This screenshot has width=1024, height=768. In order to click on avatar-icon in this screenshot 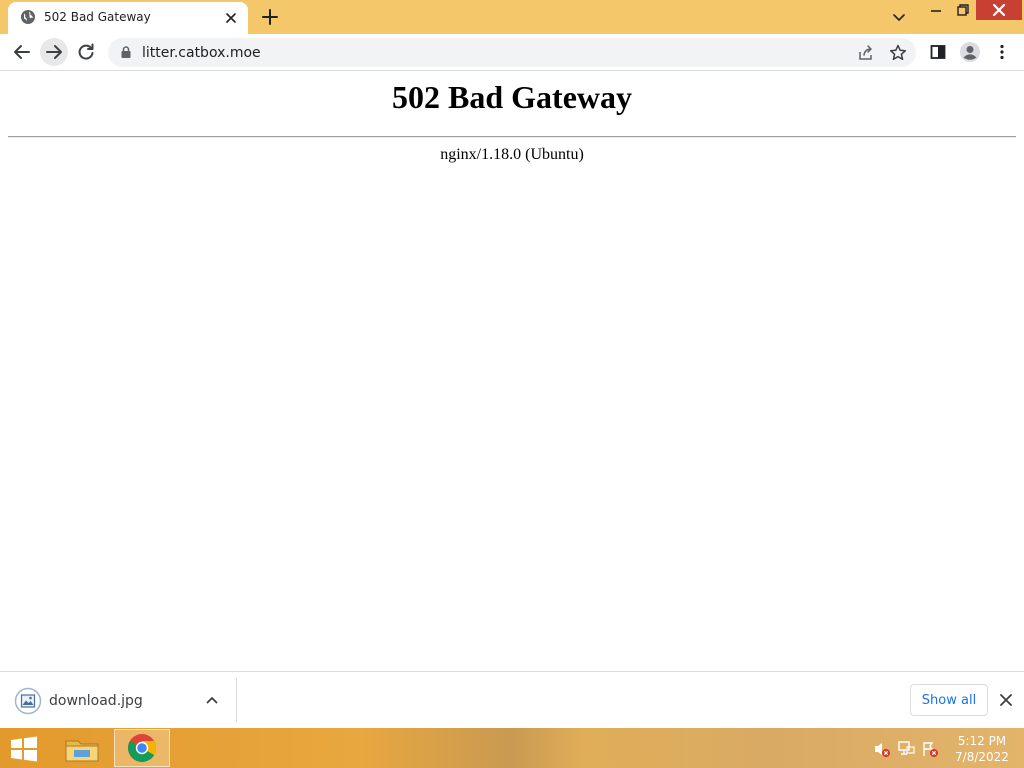, I will do `click(970, 52)`.